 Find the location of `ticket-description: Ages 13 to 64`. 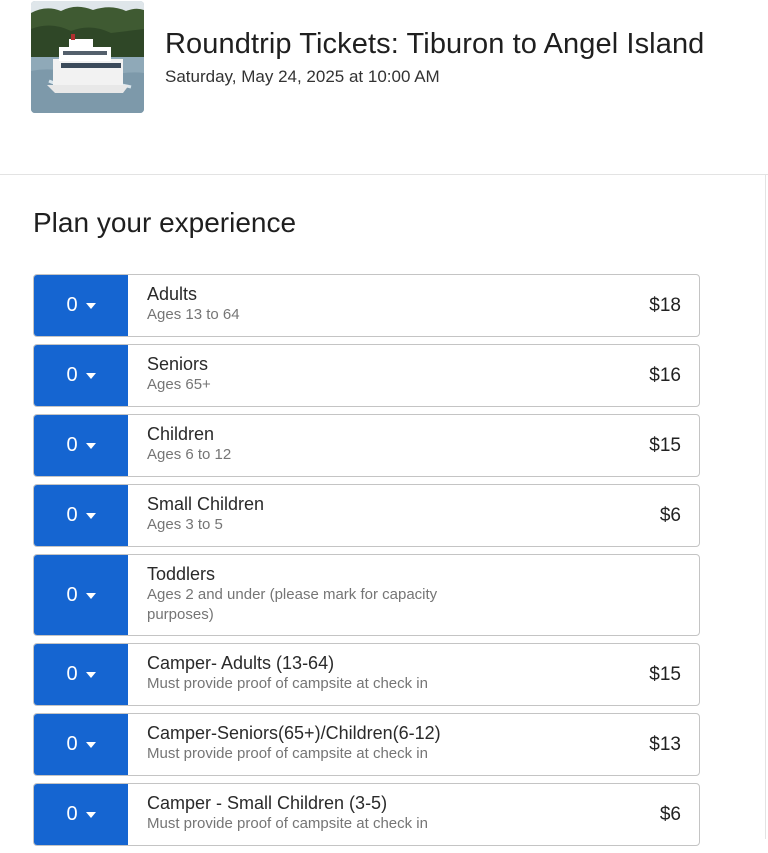

ticket-description: Ages 13 to 64 is located at coordinates (193, 314).